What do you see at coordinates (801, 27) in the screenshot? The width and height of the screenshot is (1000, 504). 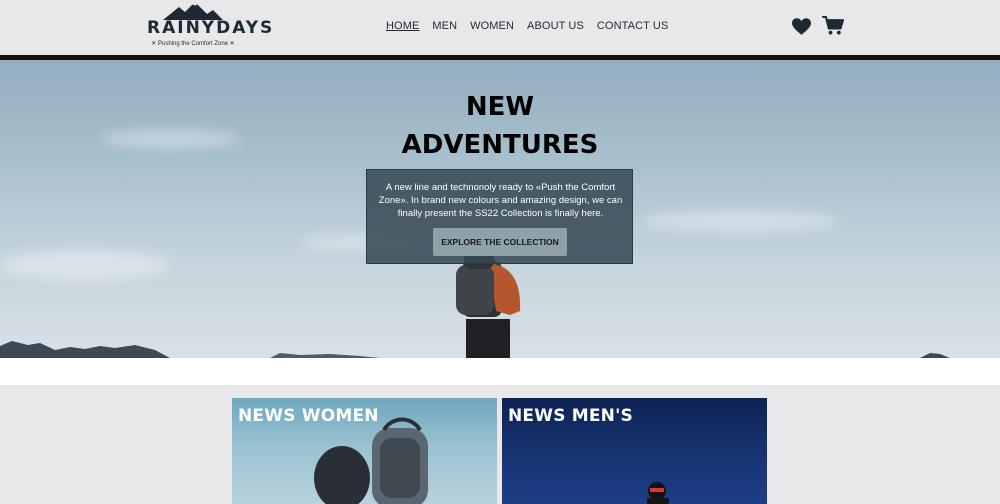 I see `heart-icon` at bounding box center [801, 27].